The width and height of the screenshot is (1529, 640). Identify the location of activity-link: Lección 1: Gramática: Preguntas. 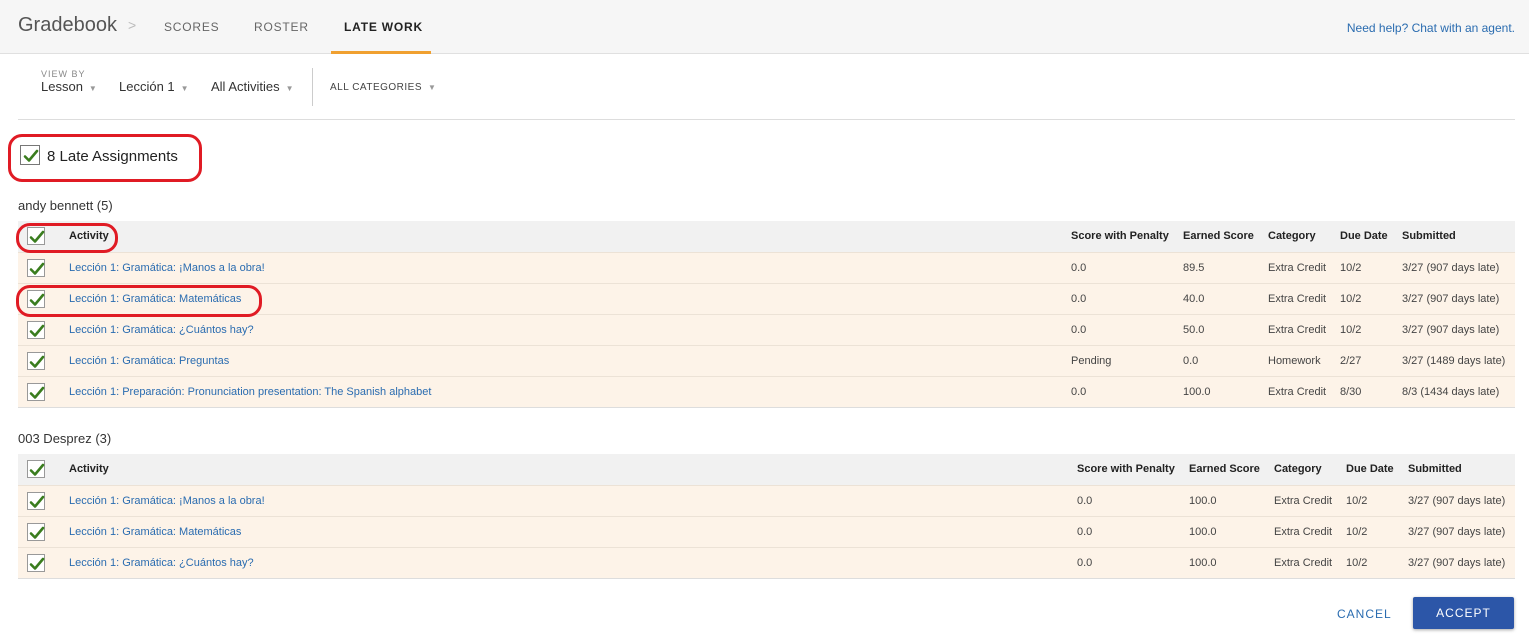
(149, 361).